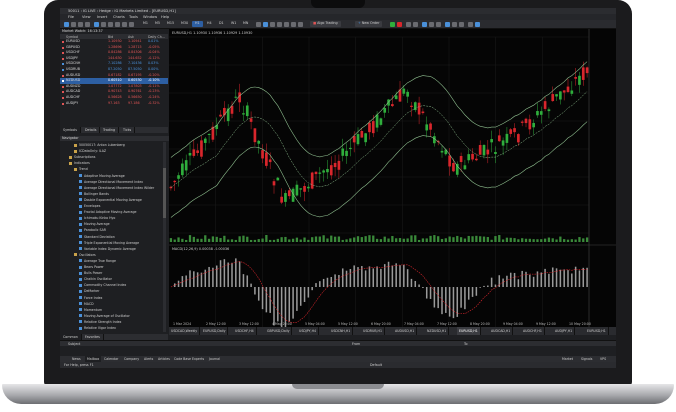 This screenshot has height=412, width=676. I want to click on navigator-item: Standard Deviation, so click(97, 237).